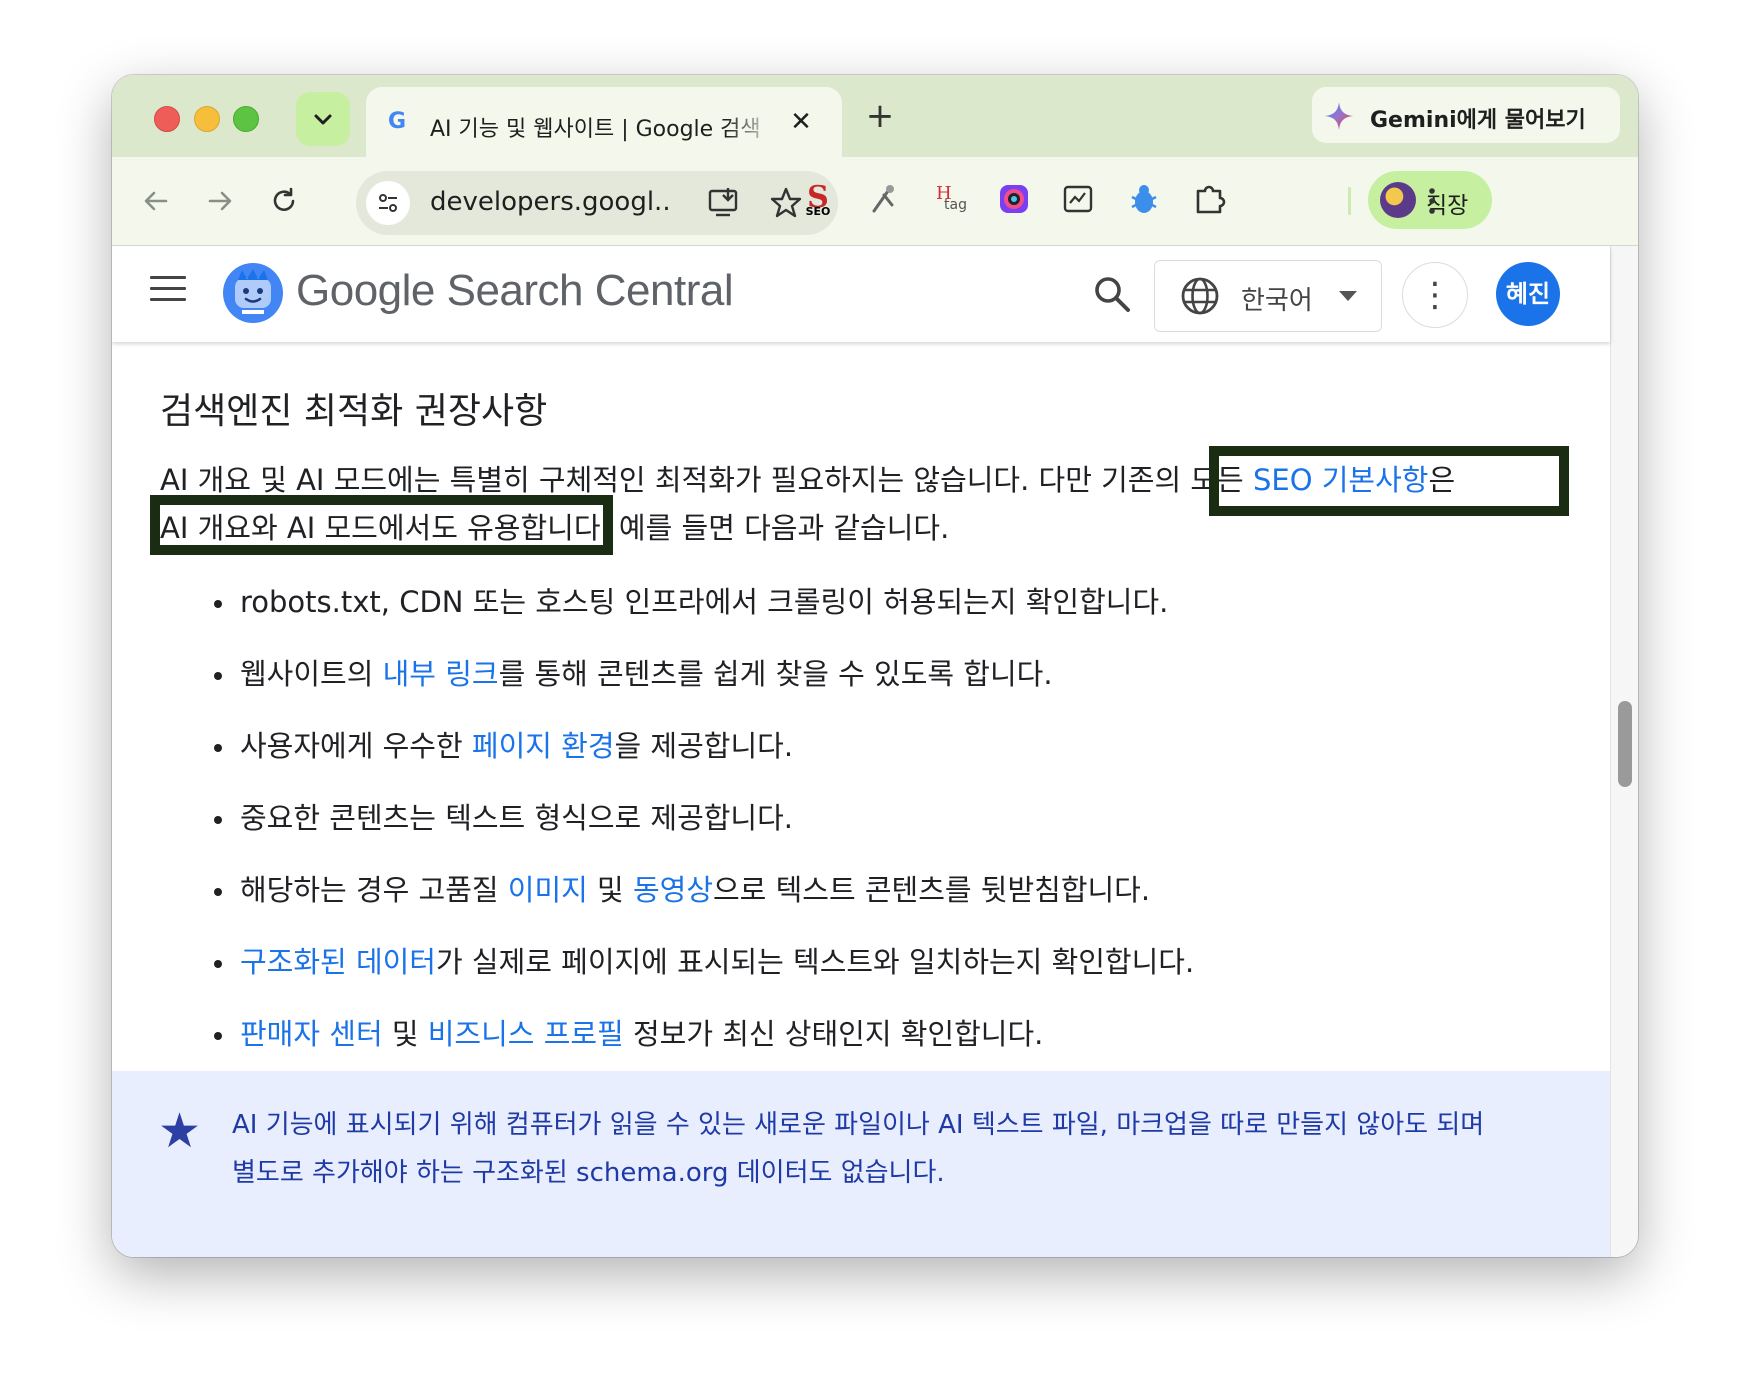 The width and height of the screenshot is (1744, 1400). What do you see at coordinates (517, 818) in the screenshot?
I see `list-item-text: 중요한 콘텐츠는 텍스트 형식으로 제공합니다.` at bounding box center [517, 818].